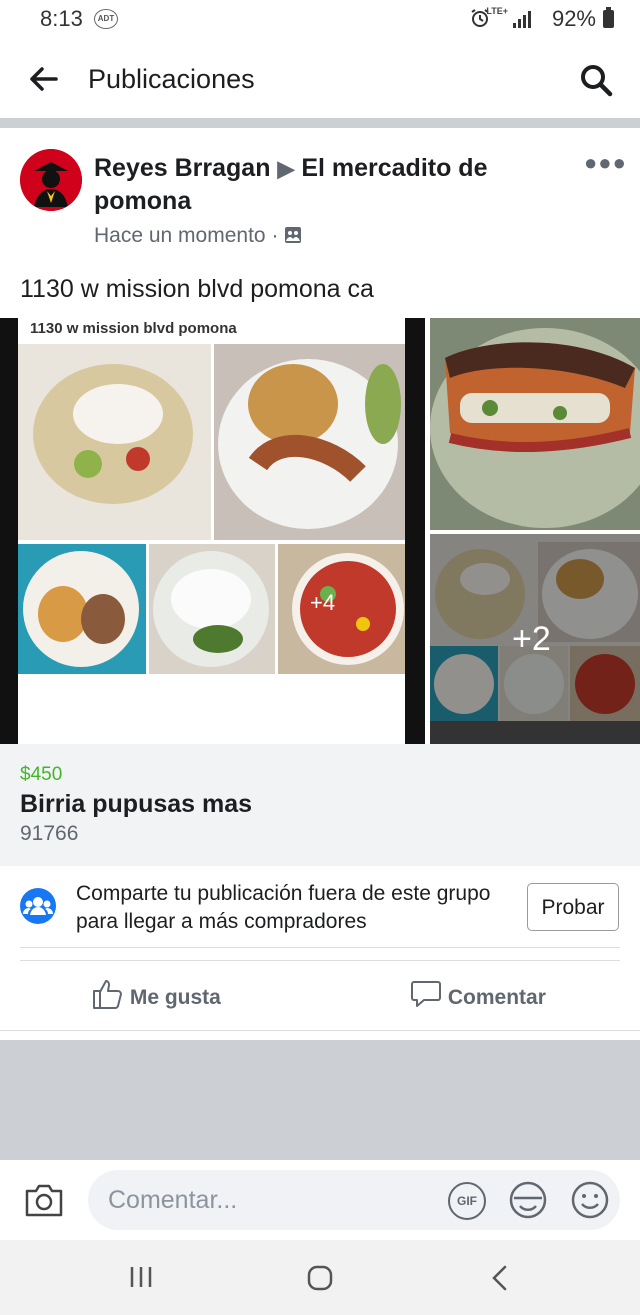  I want to click on post-author-line: Reyes Brragan ▶ El mercadito de pomona, so click(329, 185).